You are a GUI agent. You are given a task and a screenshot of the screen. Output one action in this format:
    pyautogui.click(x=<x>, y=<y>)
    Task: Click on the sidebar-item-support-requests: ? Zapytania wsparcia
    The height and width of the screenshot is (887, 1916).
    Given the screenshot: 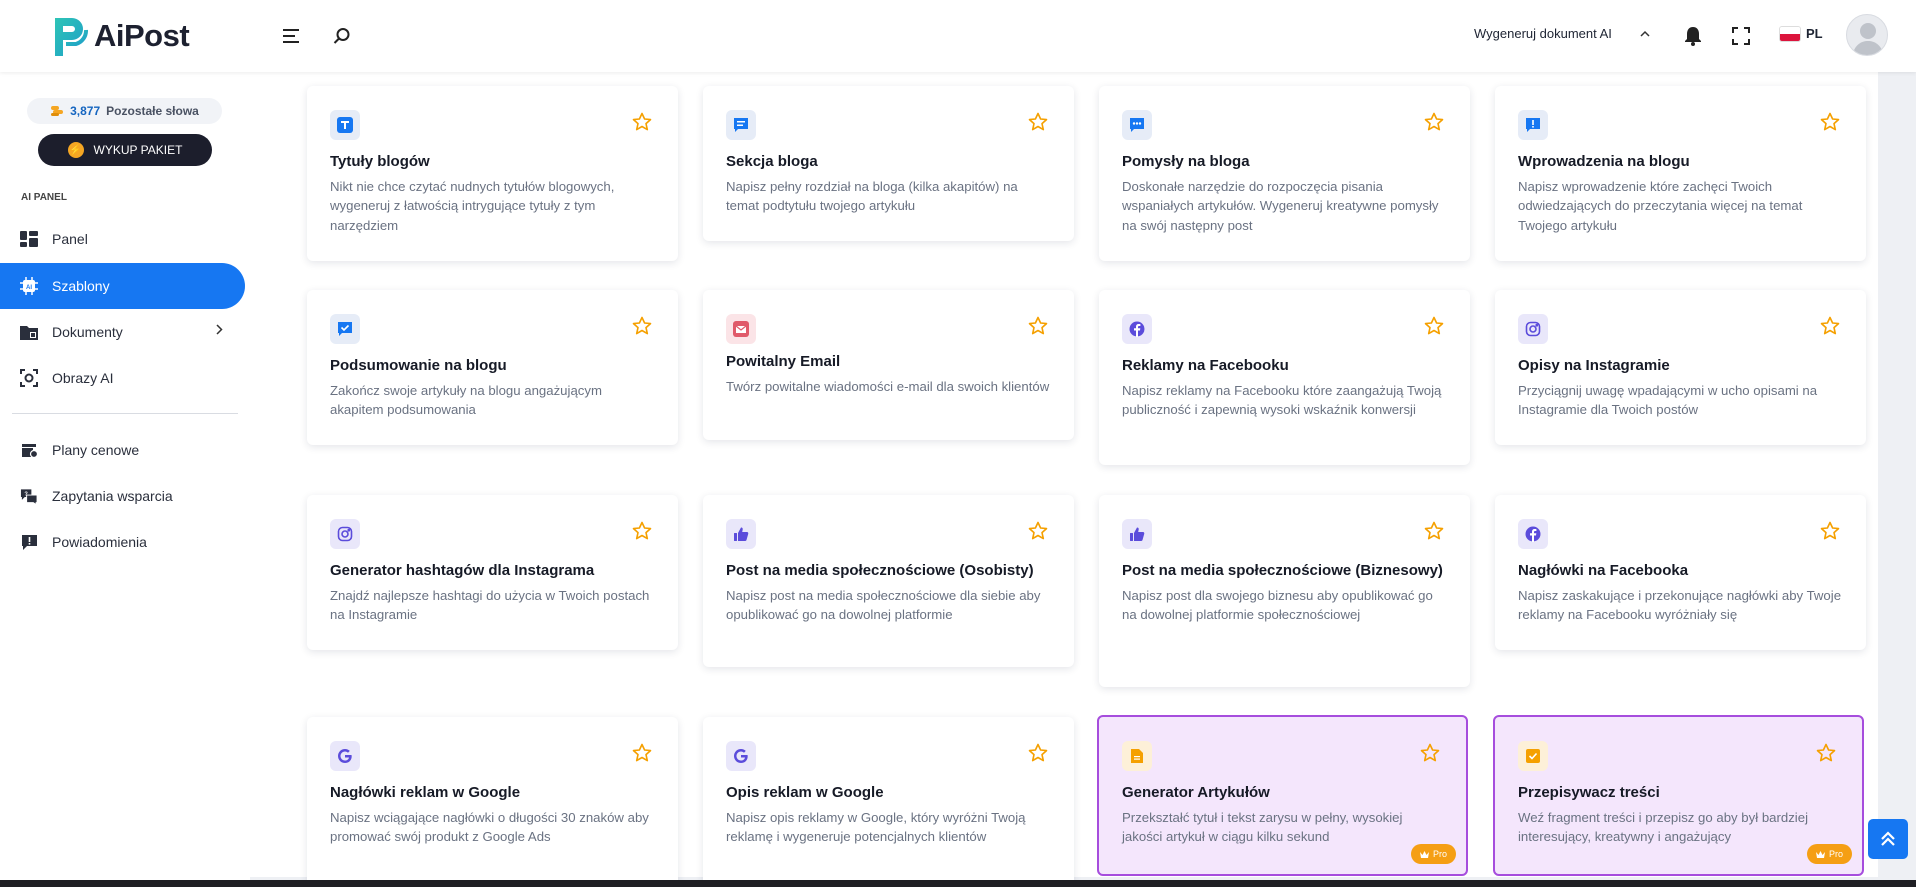 What is the action you would take?
    pyautogui.click(x=122, y=496)
    